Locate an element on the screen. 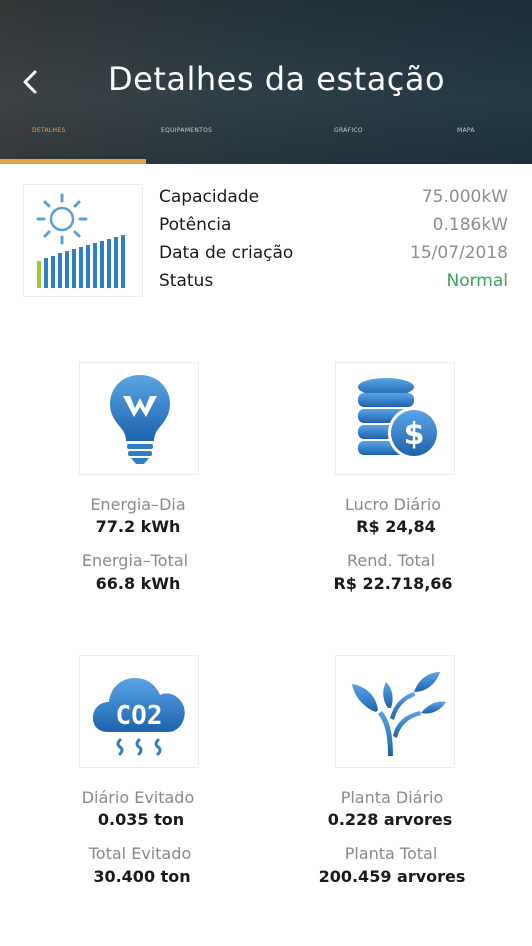 This screenshot has width=532, height=946. co2-day-value: 0.035 ton is located at coordinates (141, 819).